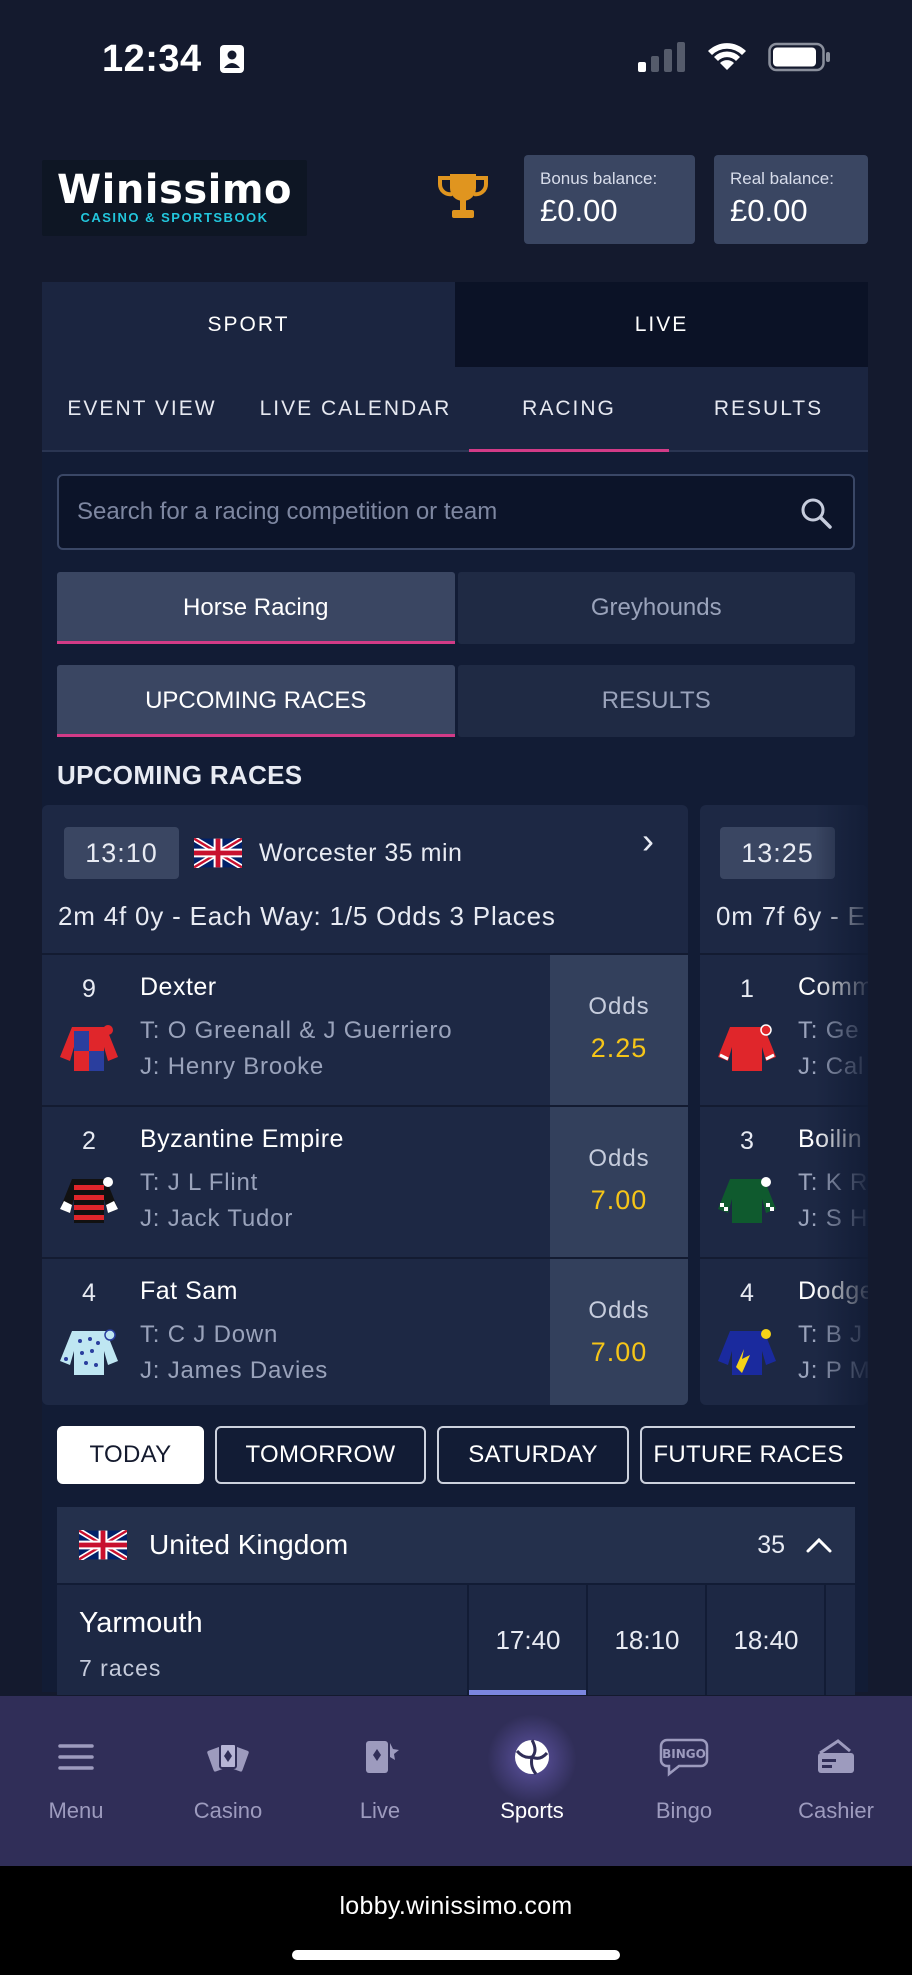 The height and width of the screenshot is (1975, 912). I want to click on live-cards-icon, so click(380, 1757).